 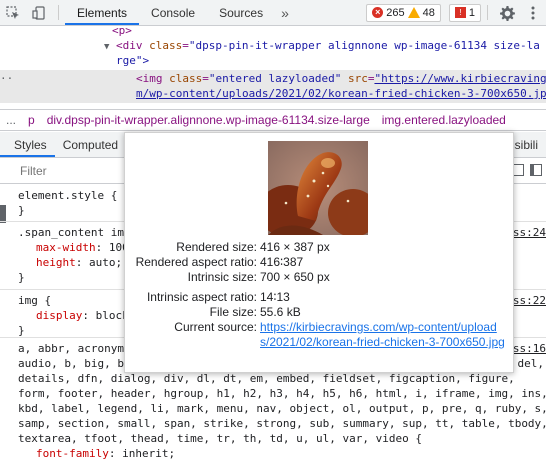 I want to click on dom-node-div-cont: rge">, so click(x=133, y=60).